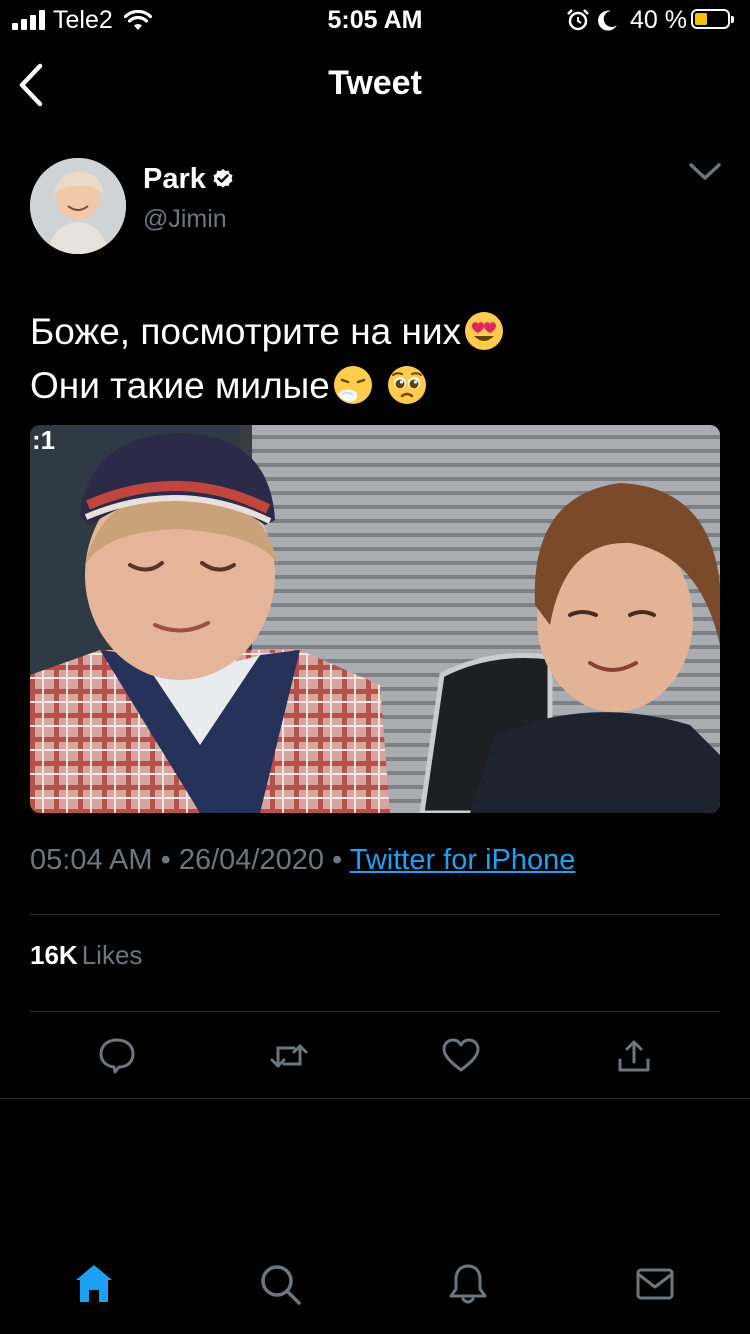 Image resolution: width=750 pixels, height=1334 pixels. Describe the element at coordinates (185, 219) in the screenshot. I see `author-handle: @Jimin` at that location.